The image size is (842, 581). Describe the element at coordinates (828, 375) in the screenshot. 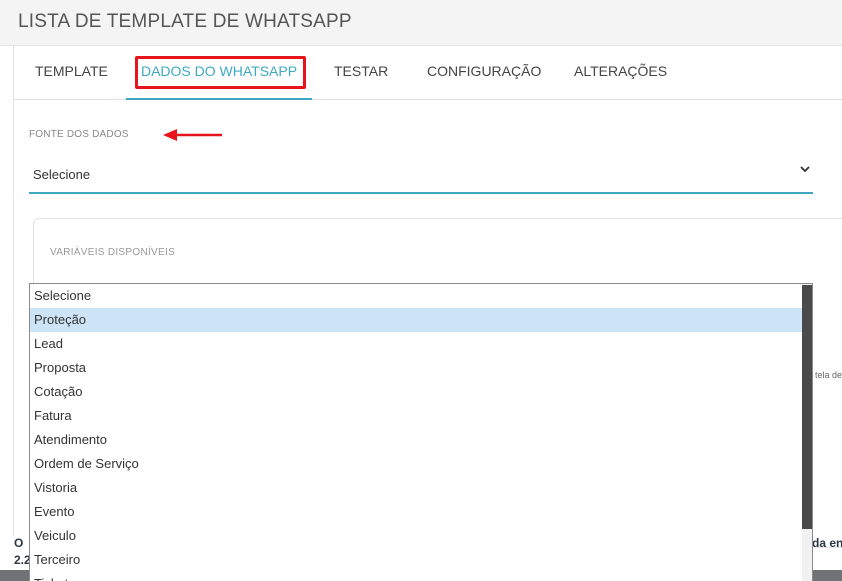

I see `partial-side-text: tela de` at that location.